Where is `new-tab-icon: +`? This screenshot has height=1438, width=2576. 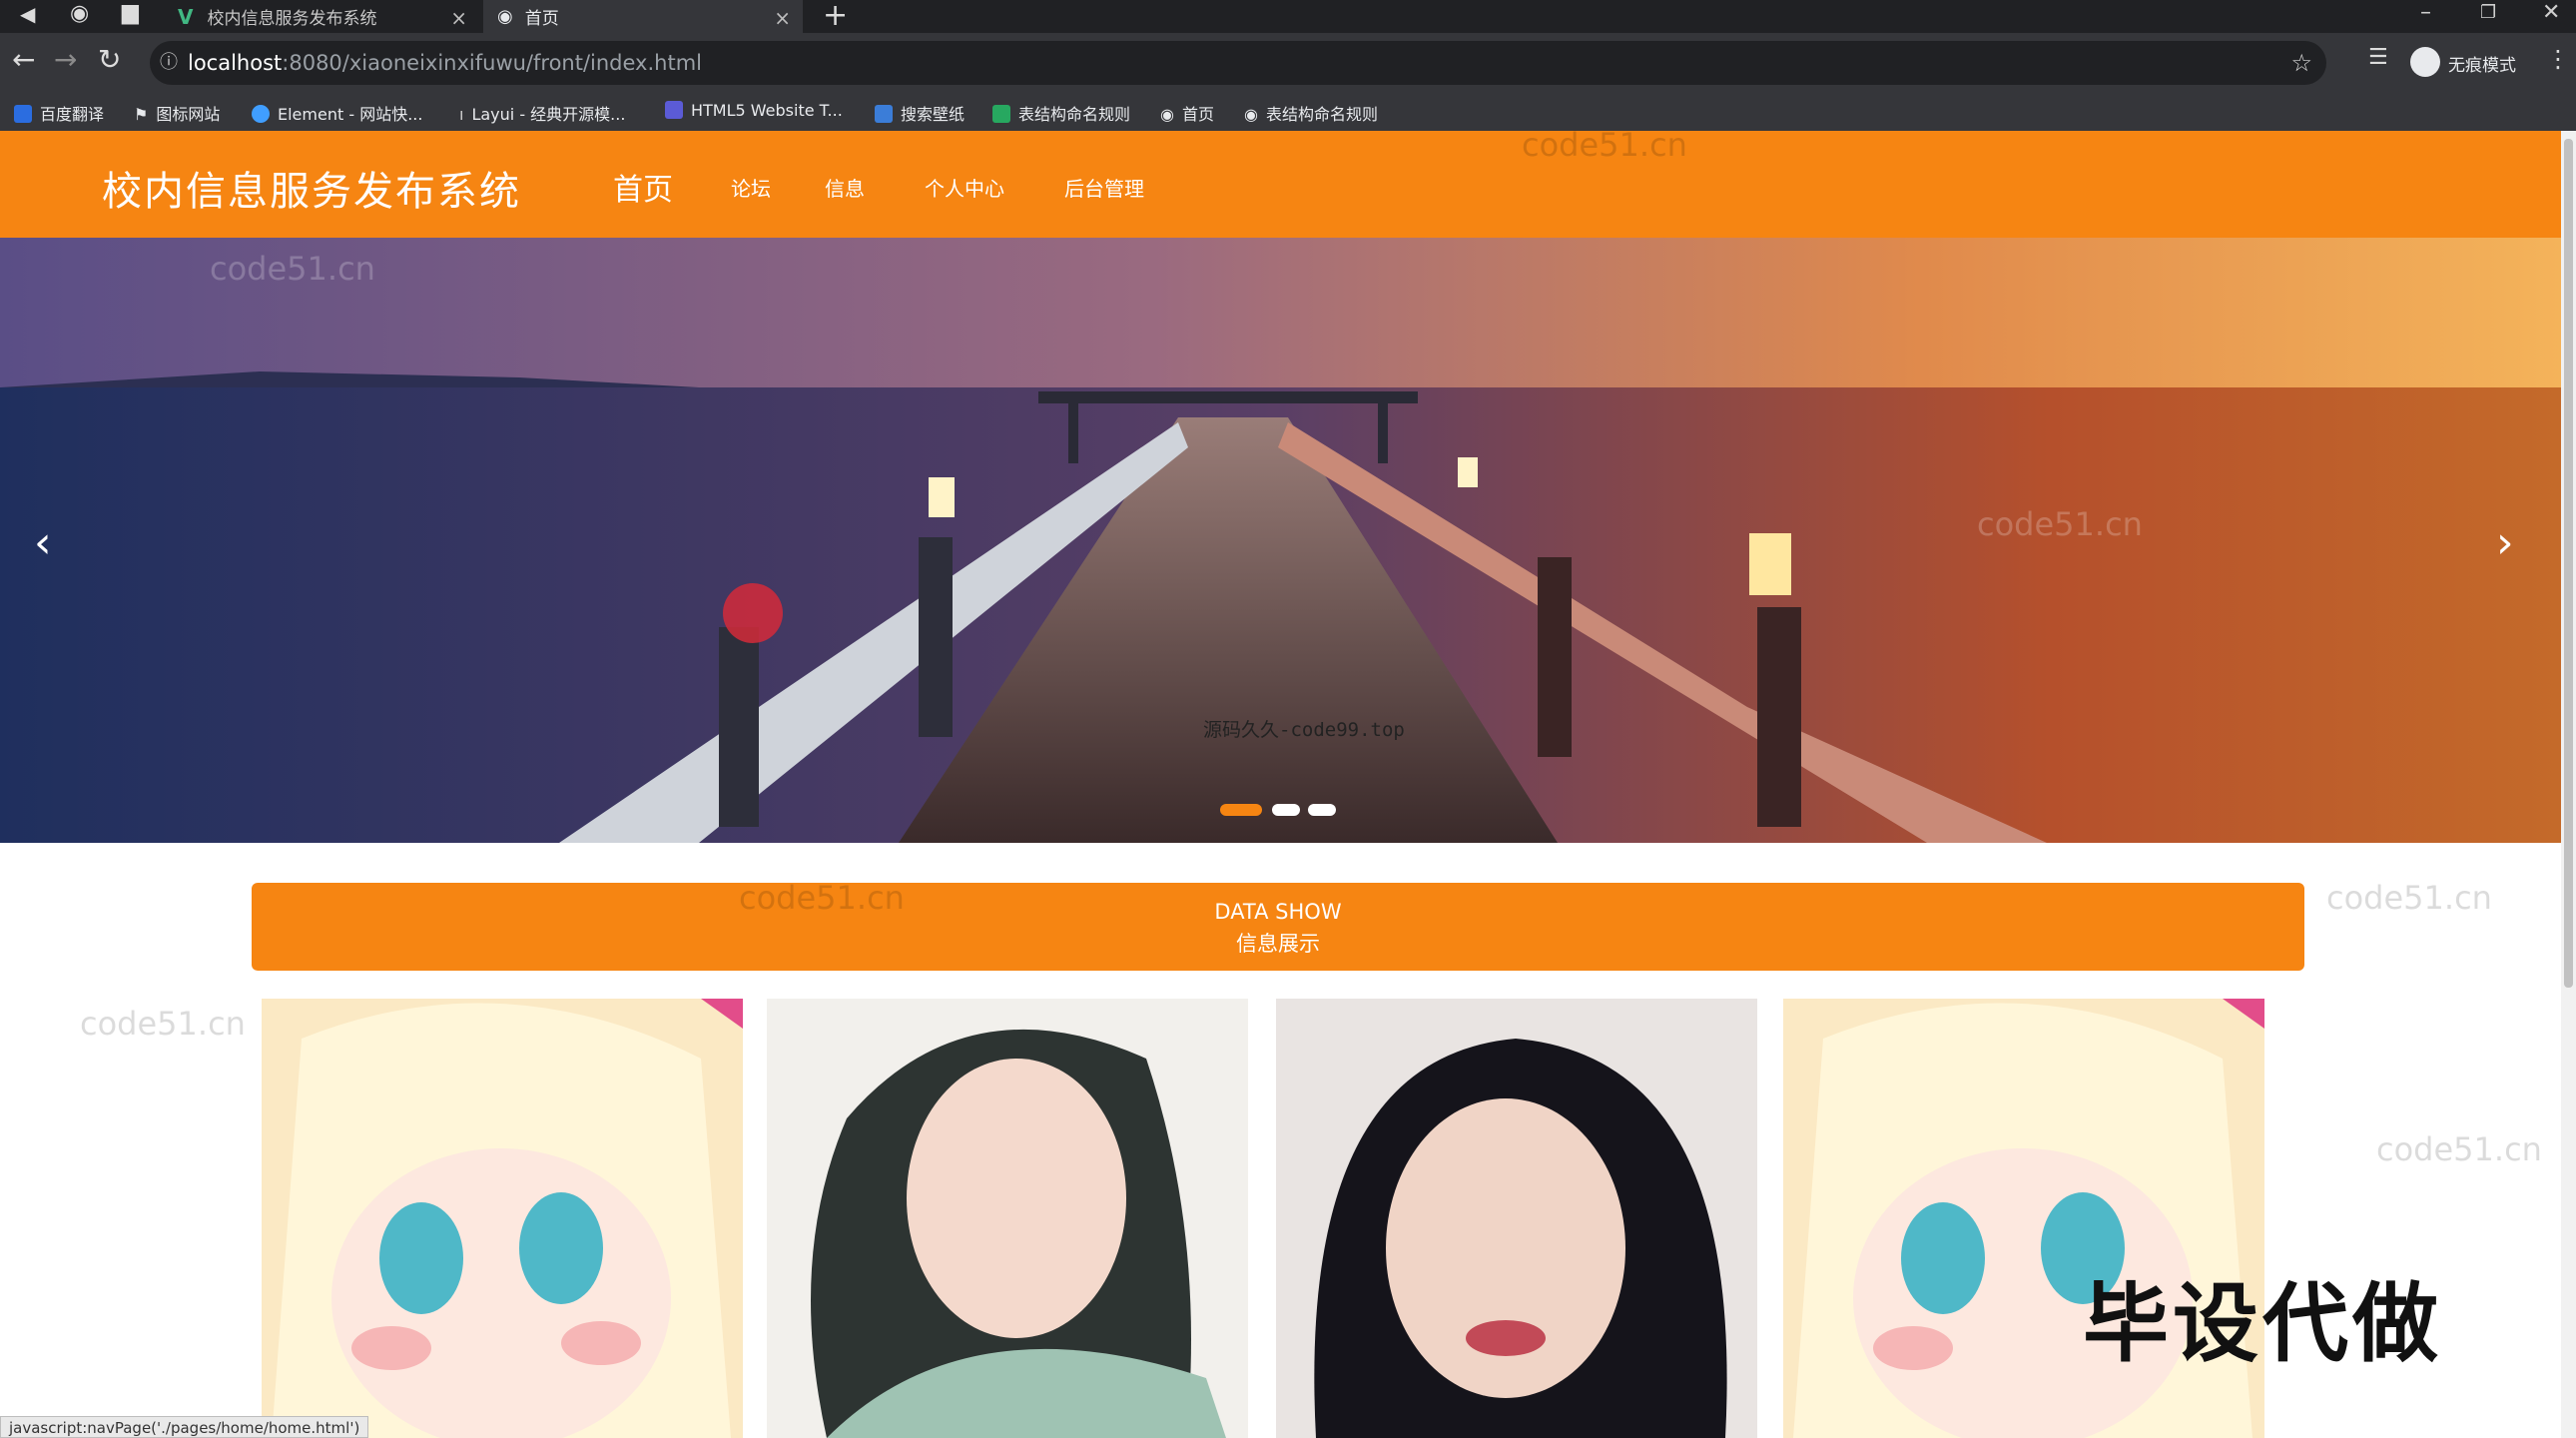 new-tab-icon: + is located at coordinates (835, 16).